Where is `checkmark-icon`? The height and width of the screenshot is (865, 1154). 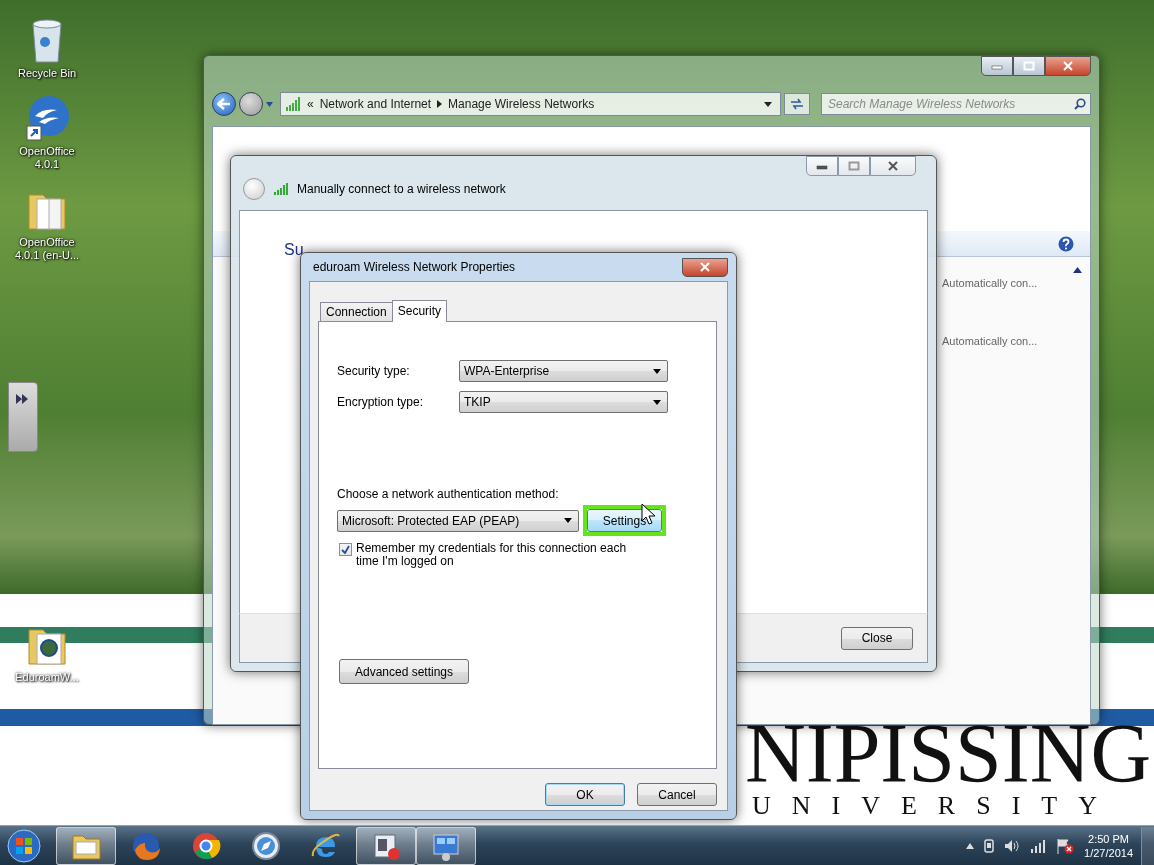 checkmark-icon is located at coordinates (345, 549).